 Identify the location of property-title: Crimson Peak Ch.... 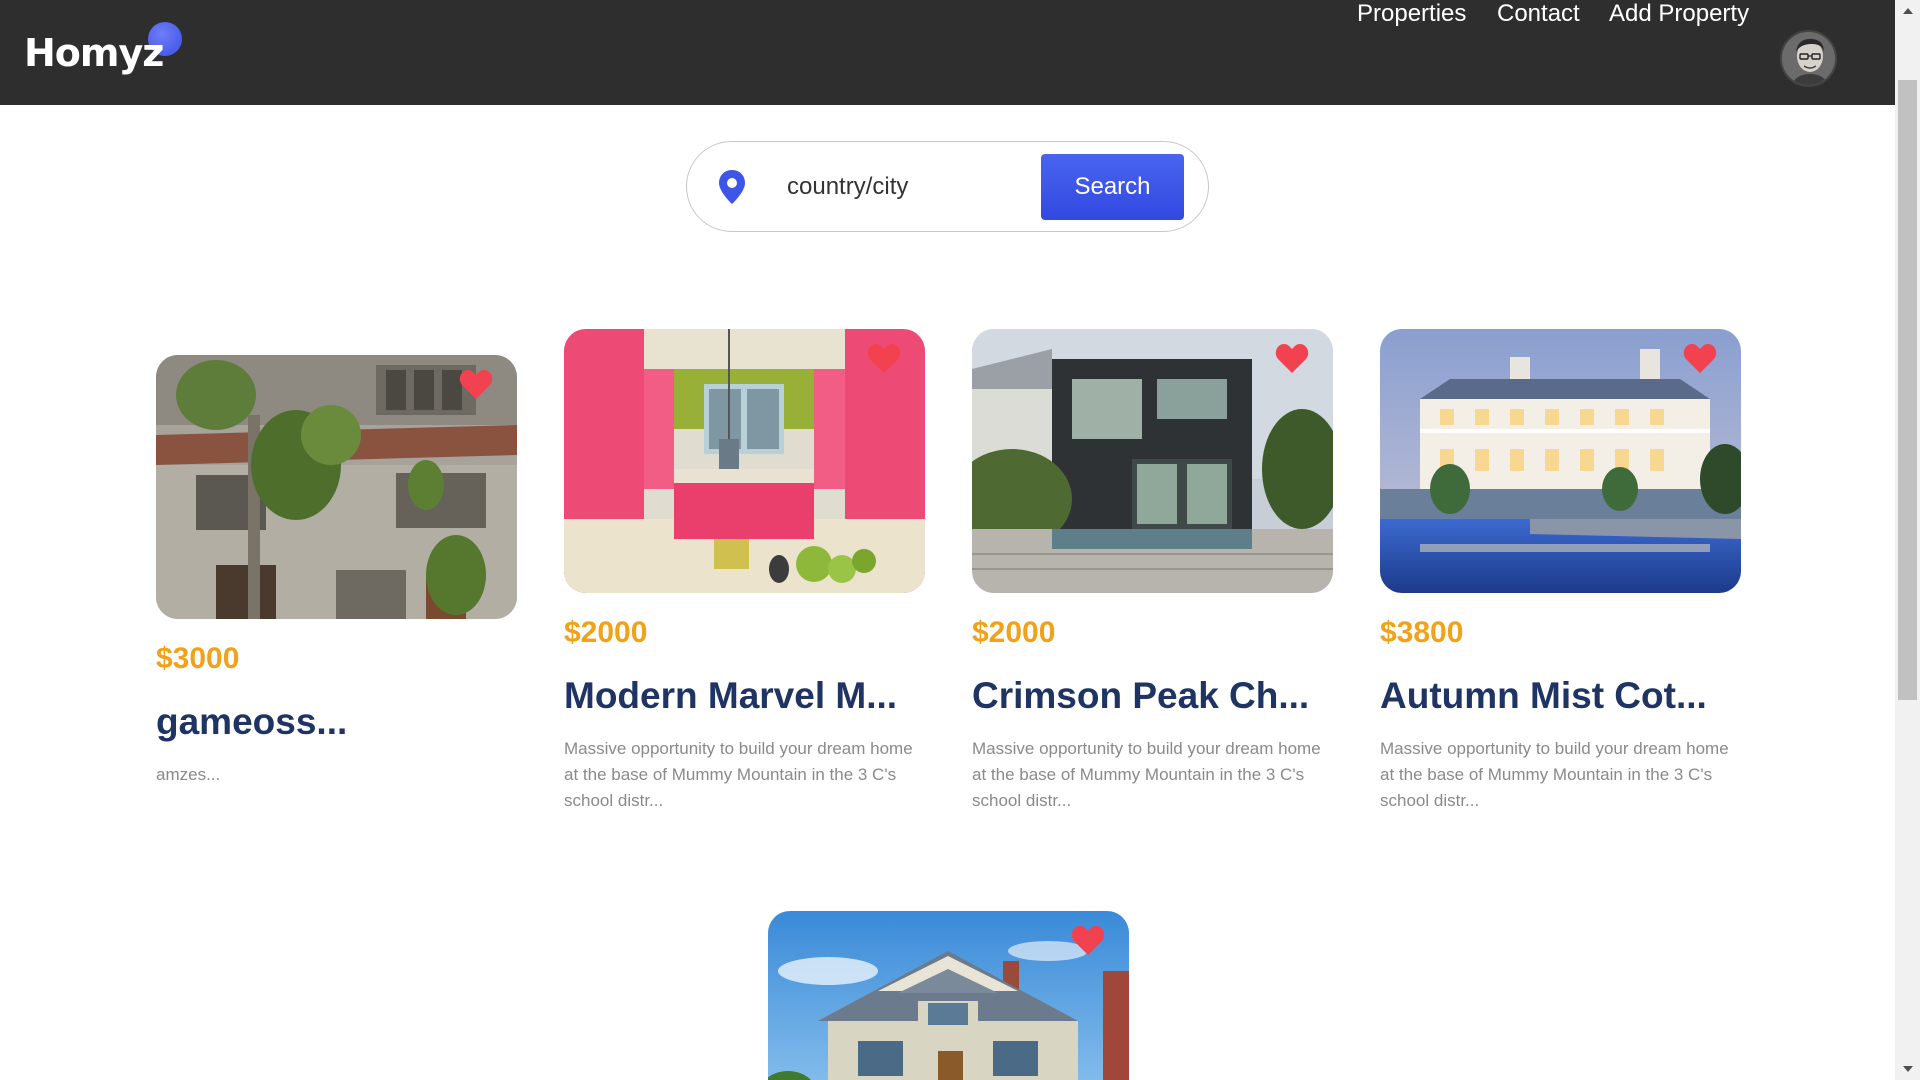
(1141, 695).